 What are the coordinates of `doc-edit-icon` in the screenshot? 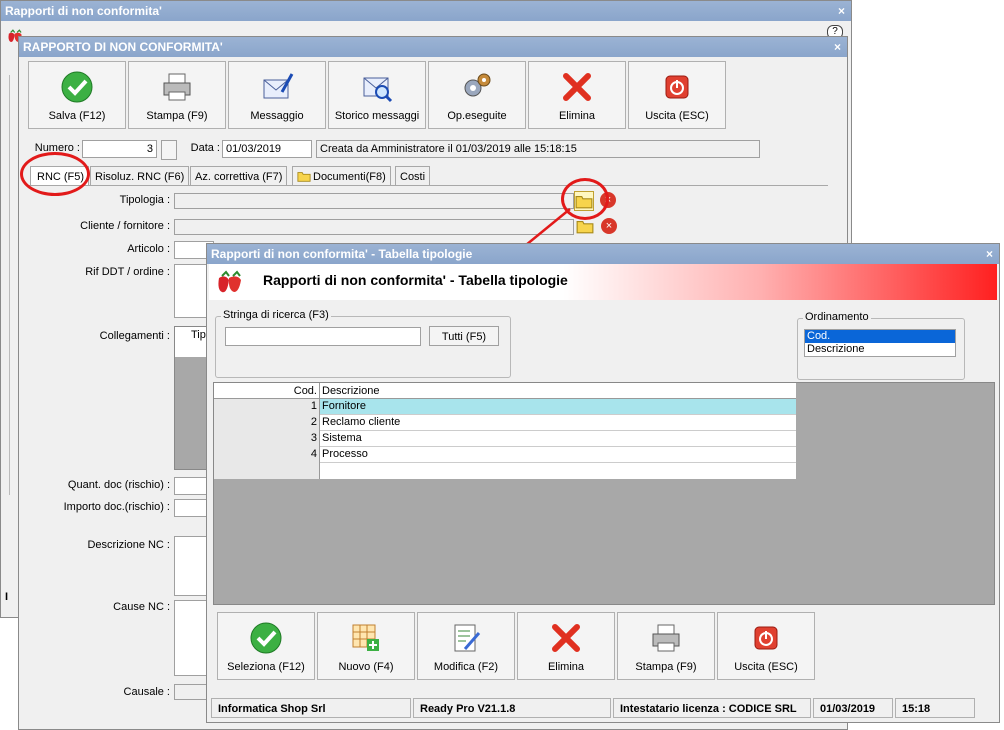 It's located at (466, 638).